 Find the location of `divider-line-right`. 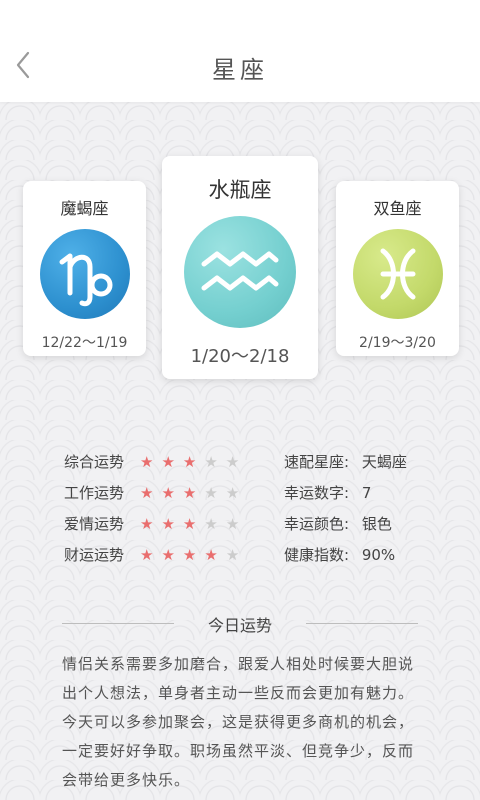

divider-line-right is located at coordinates (362, 623).